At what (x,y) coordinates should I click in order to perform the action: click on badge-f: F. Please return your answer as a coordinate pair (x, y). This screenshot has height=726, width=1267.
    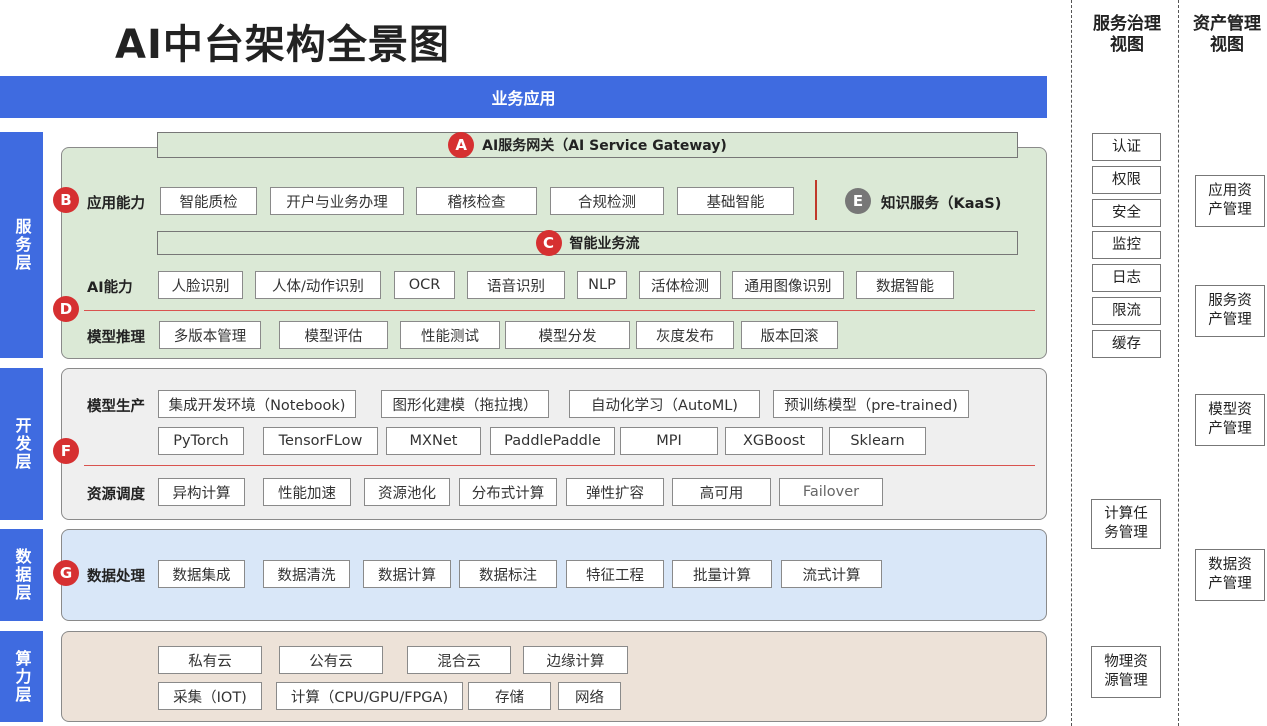
    Looking at the image, I should click on (66, 451).